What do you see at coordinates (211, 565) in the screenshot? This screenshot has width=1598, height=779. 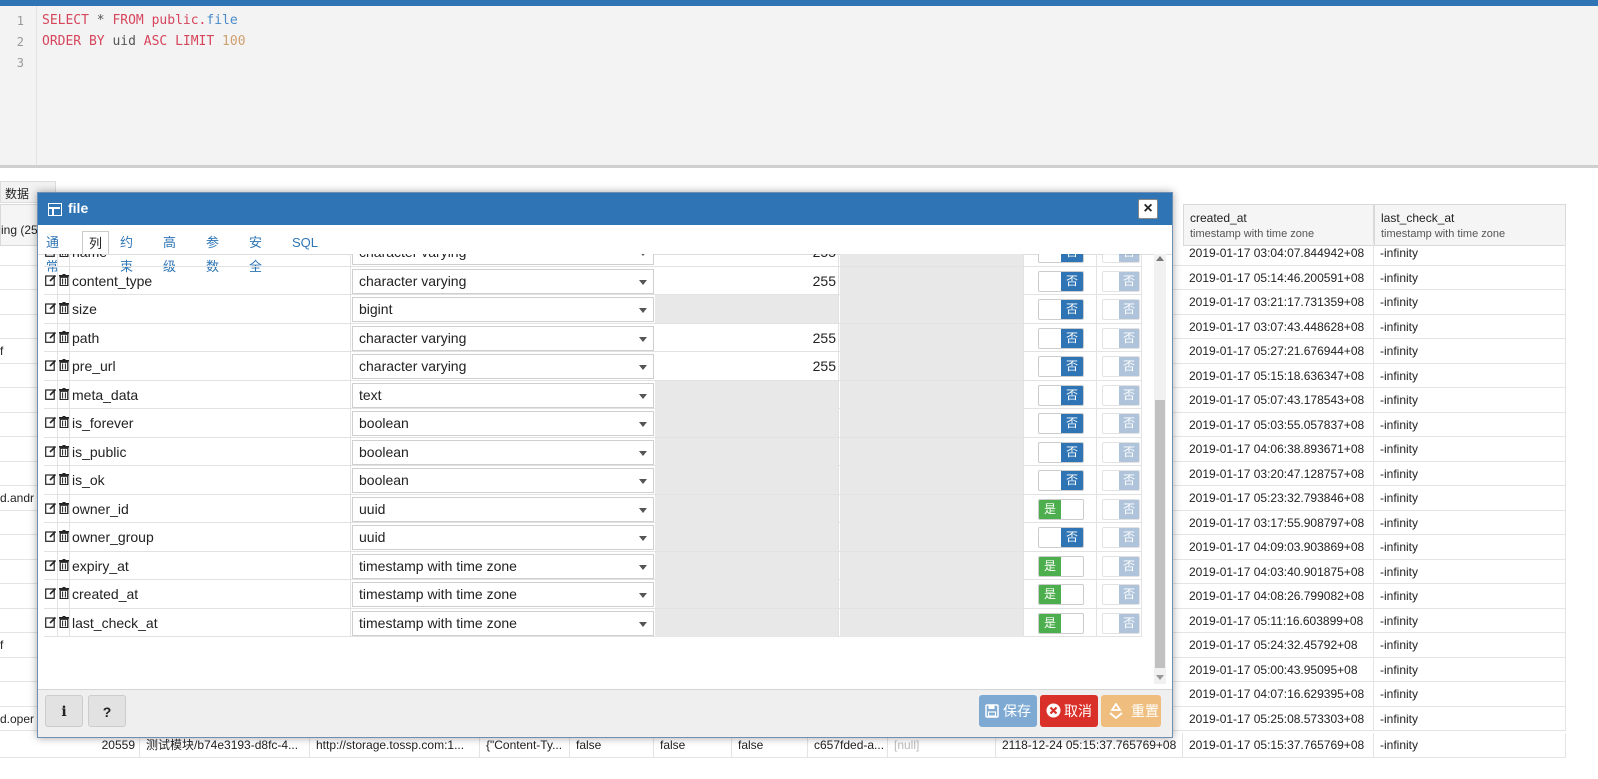 I see `column-name-field: expiry_at` at bounding box center [211, 565].